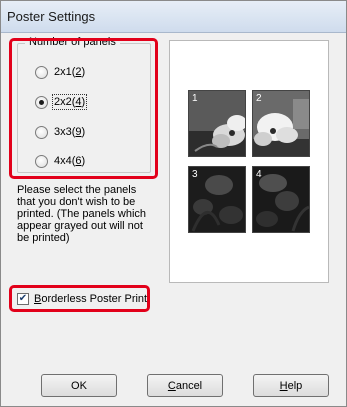 This screenshot has height=407, width=347. What do you see at coordinates (217, 123) in the screenshot?
I see `preview-panel-1: 1` at bounding box center [217, 123].